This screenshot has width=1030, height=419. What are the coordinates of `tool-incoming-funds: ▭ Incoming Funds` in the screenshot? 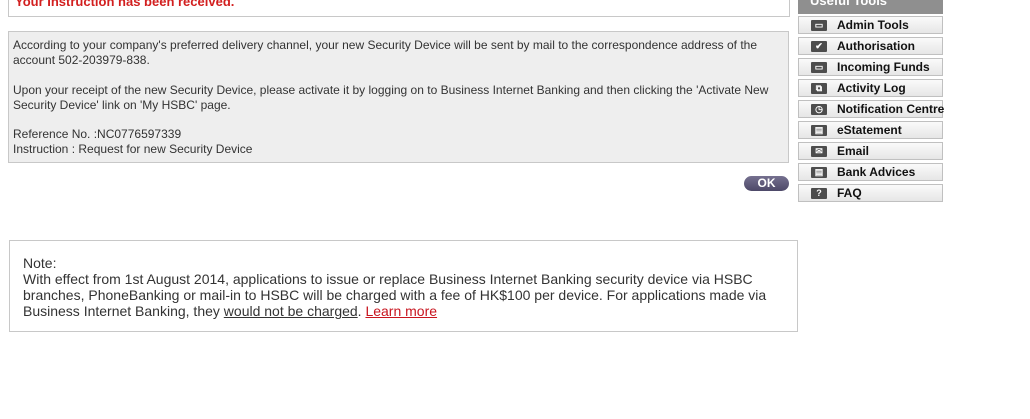 It's located at (870, 67).